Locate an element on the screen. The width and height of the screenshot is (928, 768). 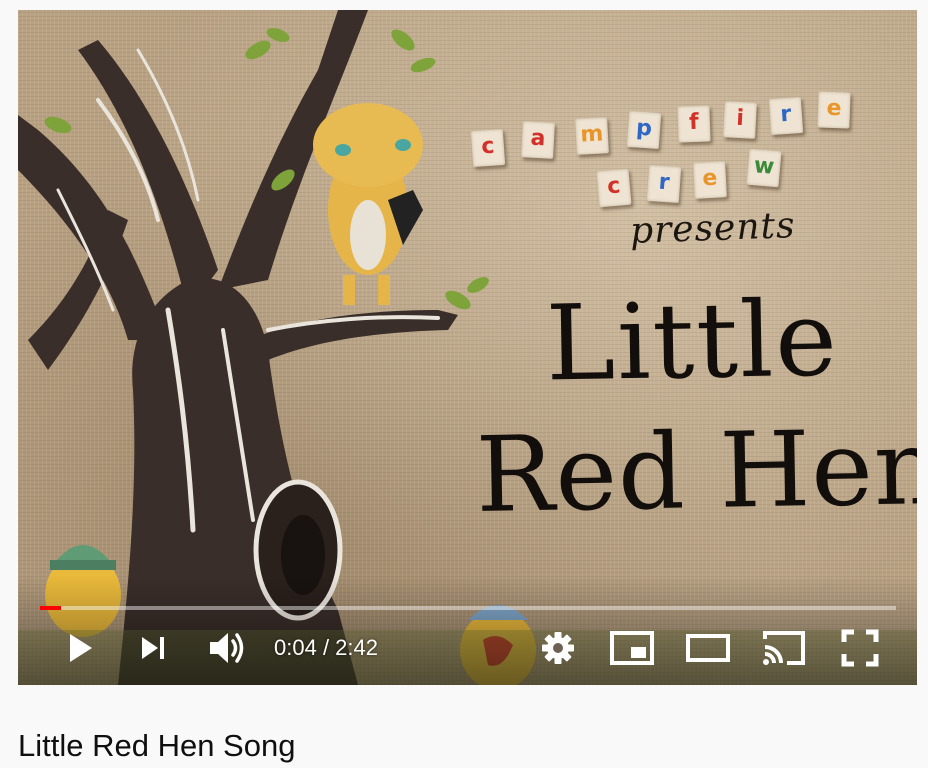
settings-button is located at coordinates (558, 648).